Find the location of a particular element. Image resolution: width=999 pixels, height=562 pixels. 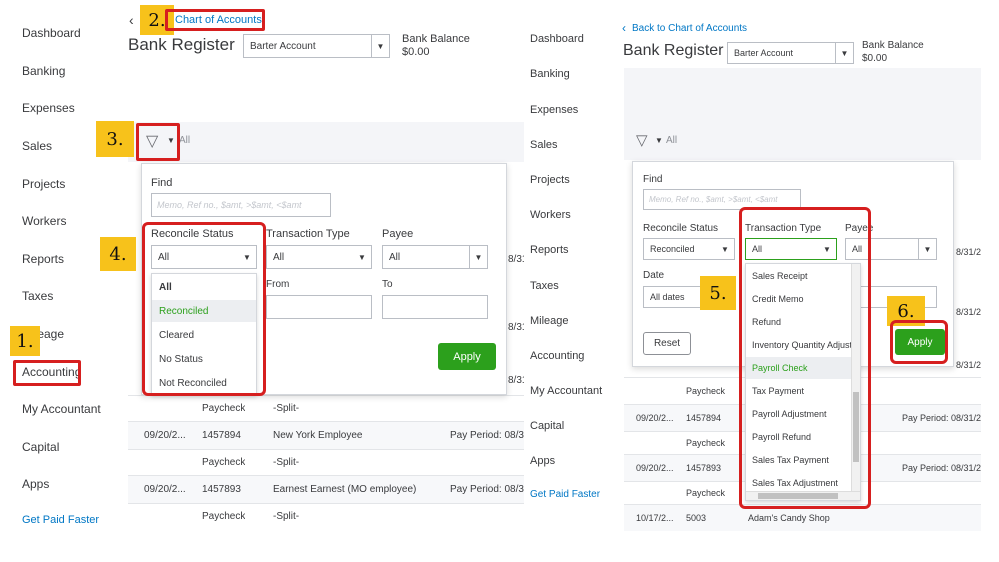

row-ref: 5003 is located at coordinates (696, 518).